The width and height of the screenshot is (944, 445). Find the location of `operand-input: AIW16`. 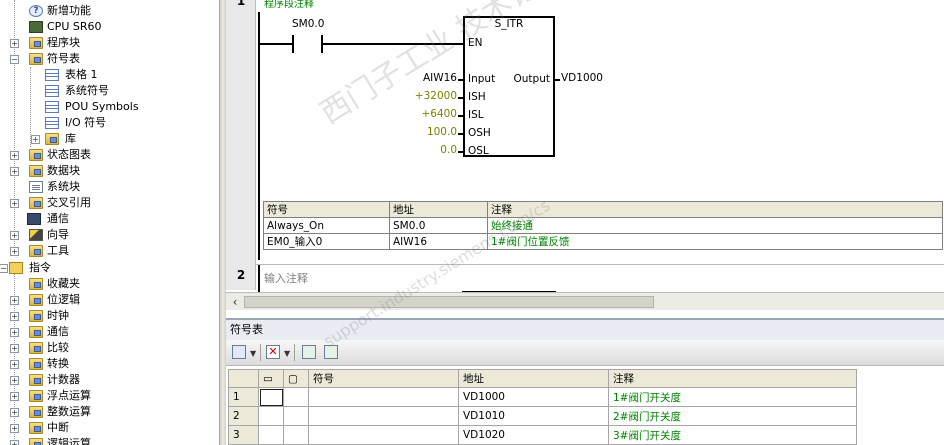

operand-input: AIW16 is located at coordinates (440, 78).